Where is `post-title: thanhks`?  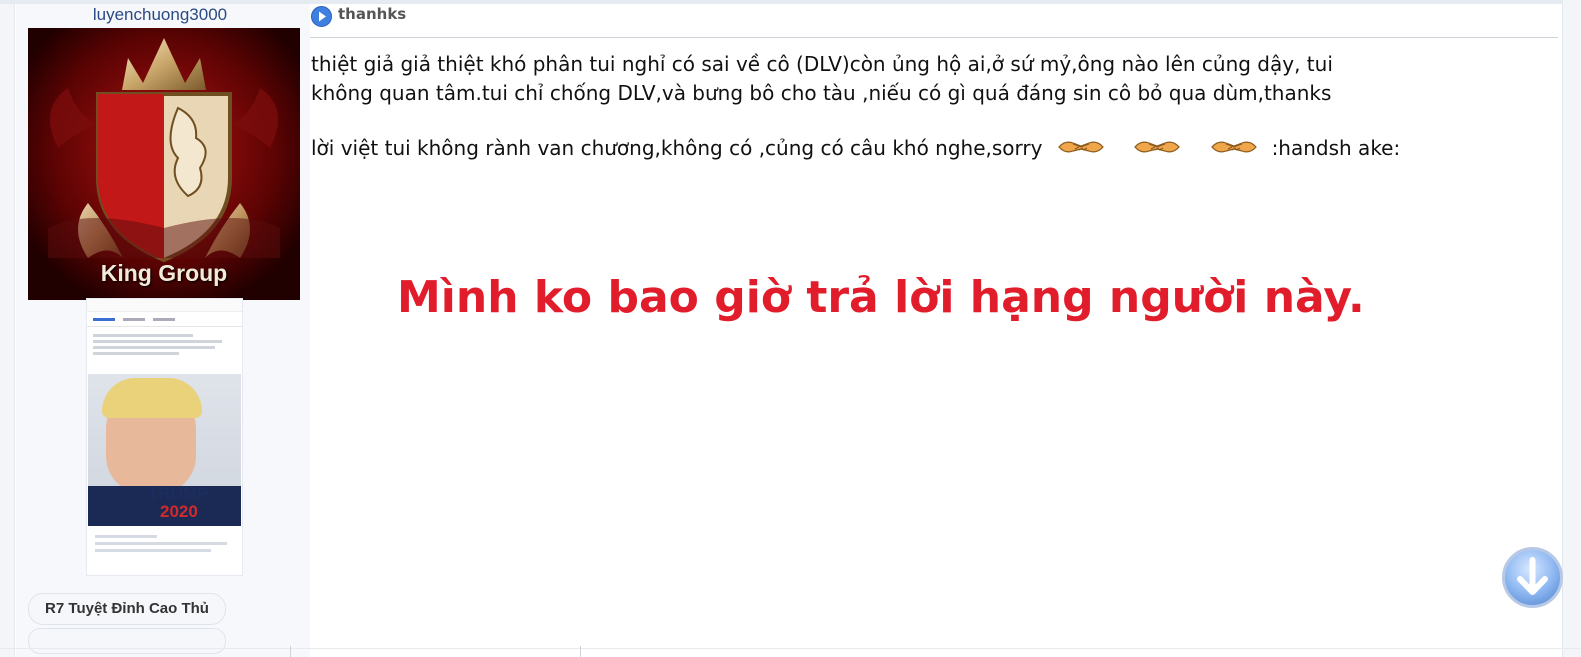 post-title: thanhks is located at coordinates (372, 14).